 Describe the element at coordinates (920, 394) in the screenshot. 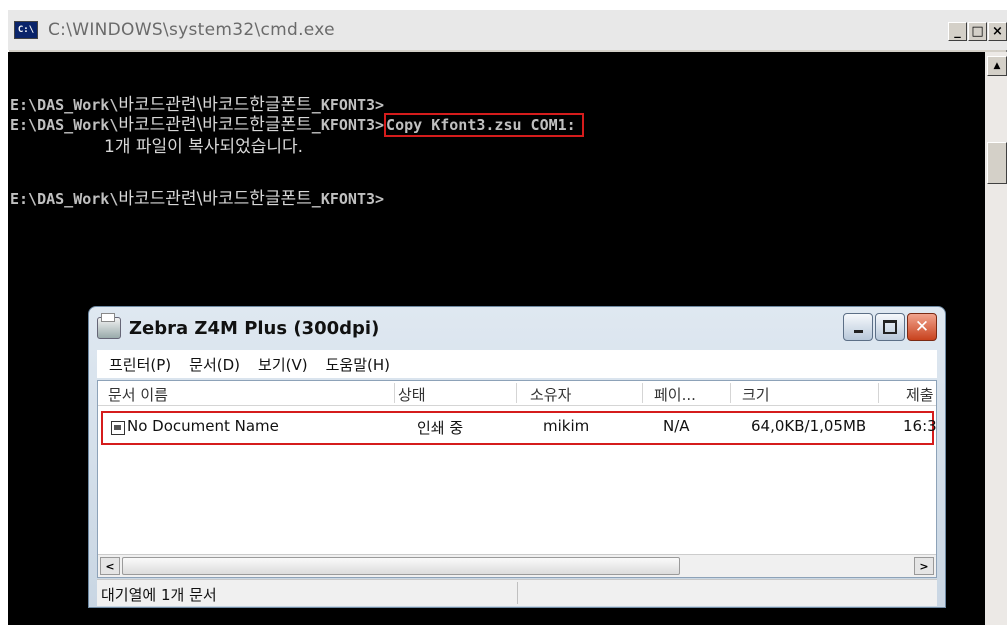

I see `column-submitted: 제출` at that location.